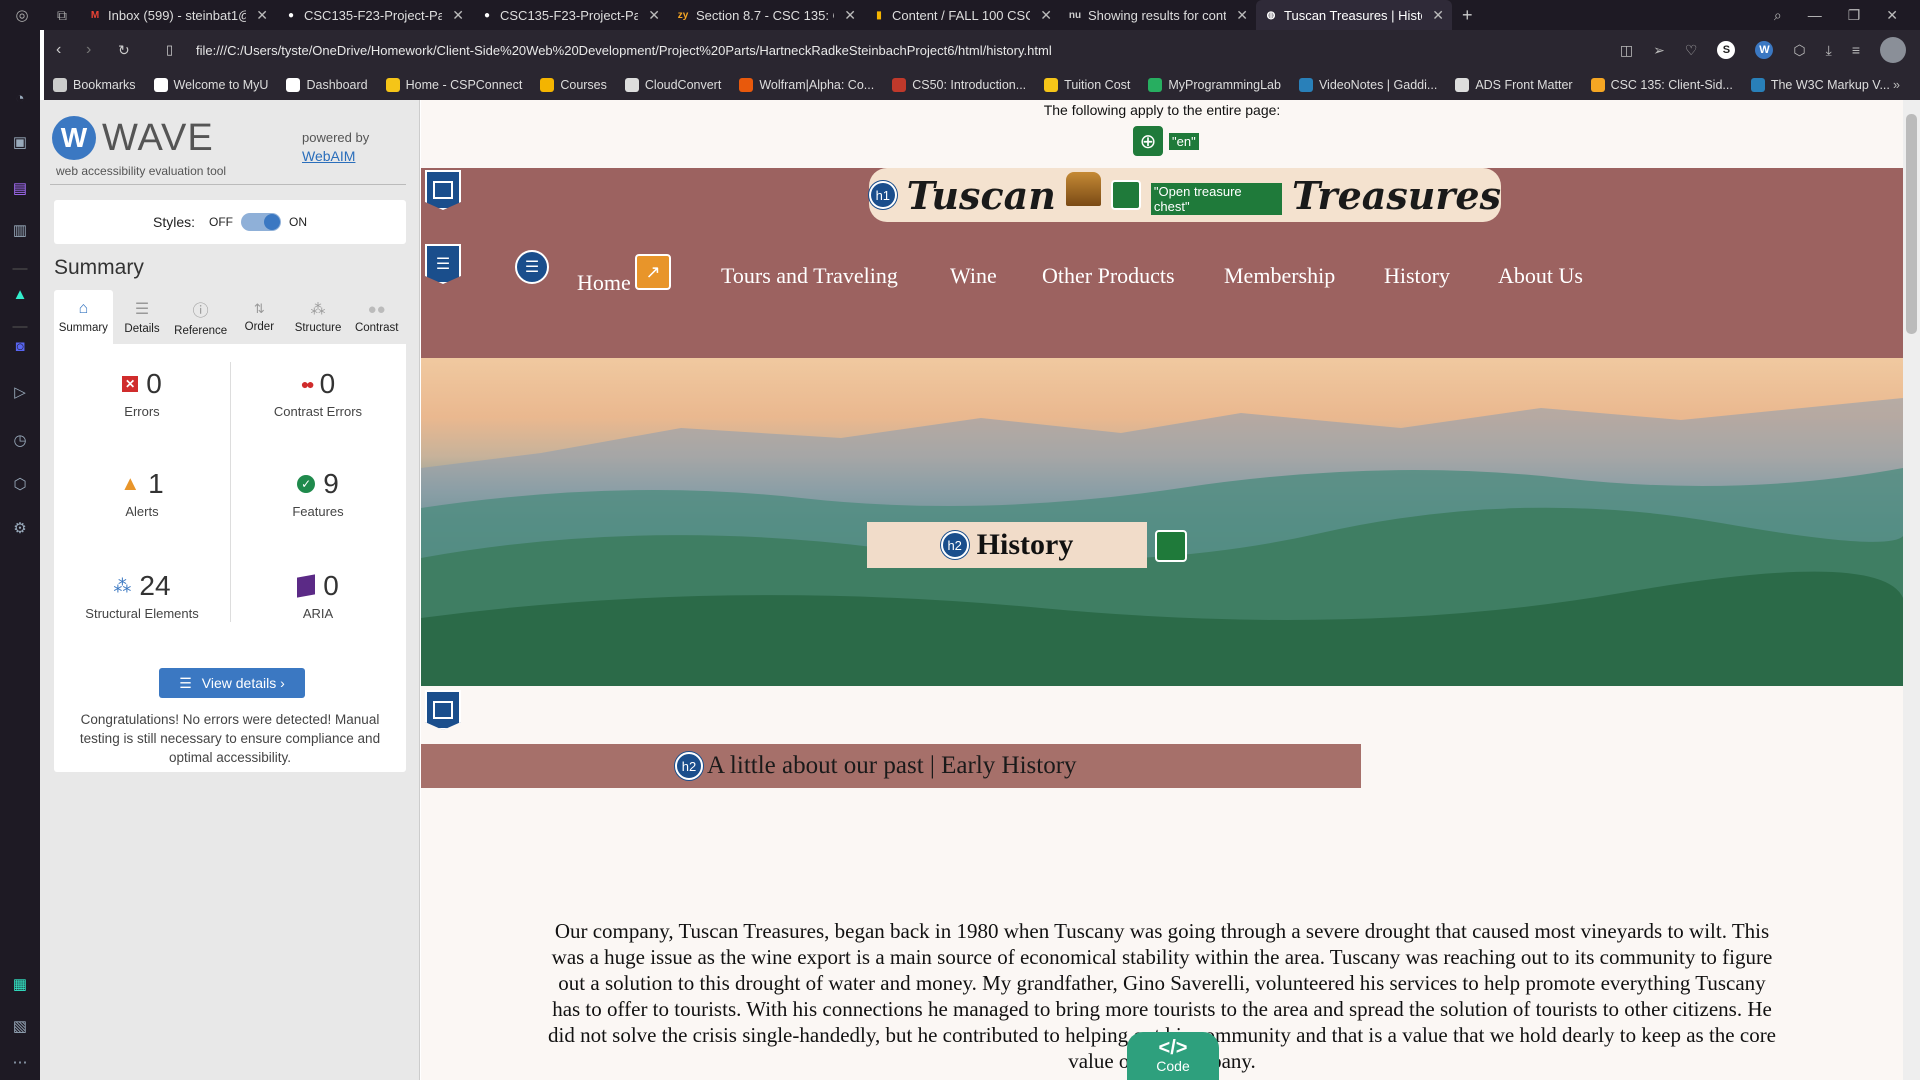  Describe the element at coordinates (1214, 85) in the screenshot. I see `bookmark-item: MyProgrammingLab` at that location.